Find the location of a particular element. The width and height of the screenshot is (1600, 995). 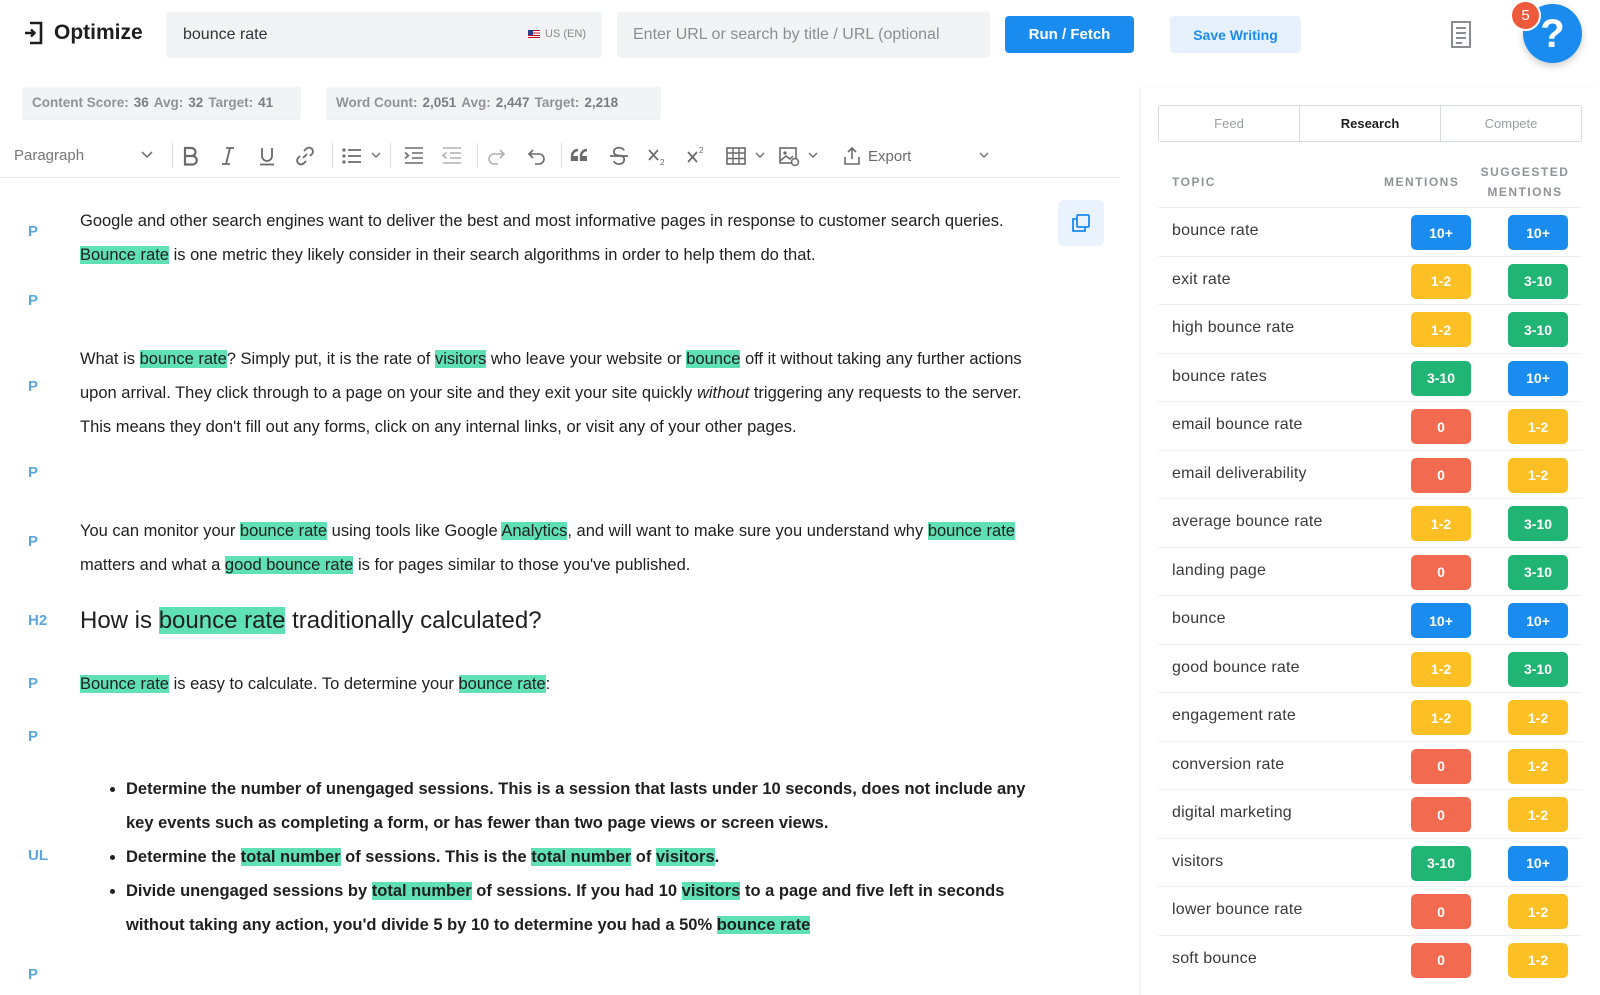

table-row: average bounce rate 1-2 3-10 is located at coordinates (1370, 522).